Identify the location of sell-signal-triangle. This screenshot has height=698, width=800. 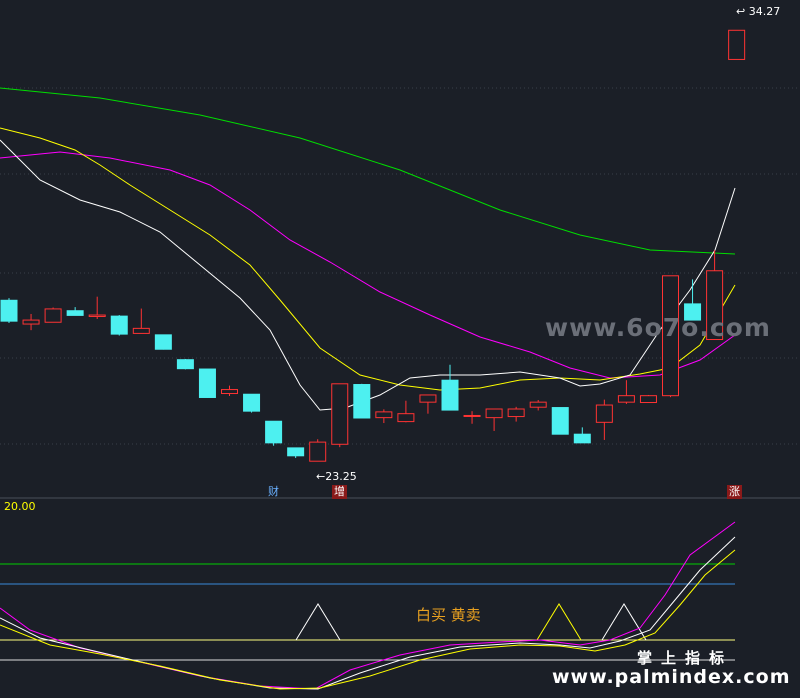
(559, 622).